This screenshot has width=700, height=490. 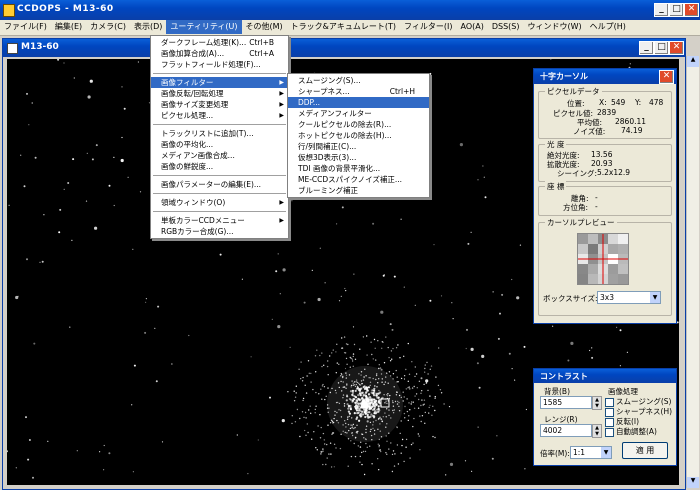 I want to click on scroll-down-icon: ▼, so click(x=693, y=482).